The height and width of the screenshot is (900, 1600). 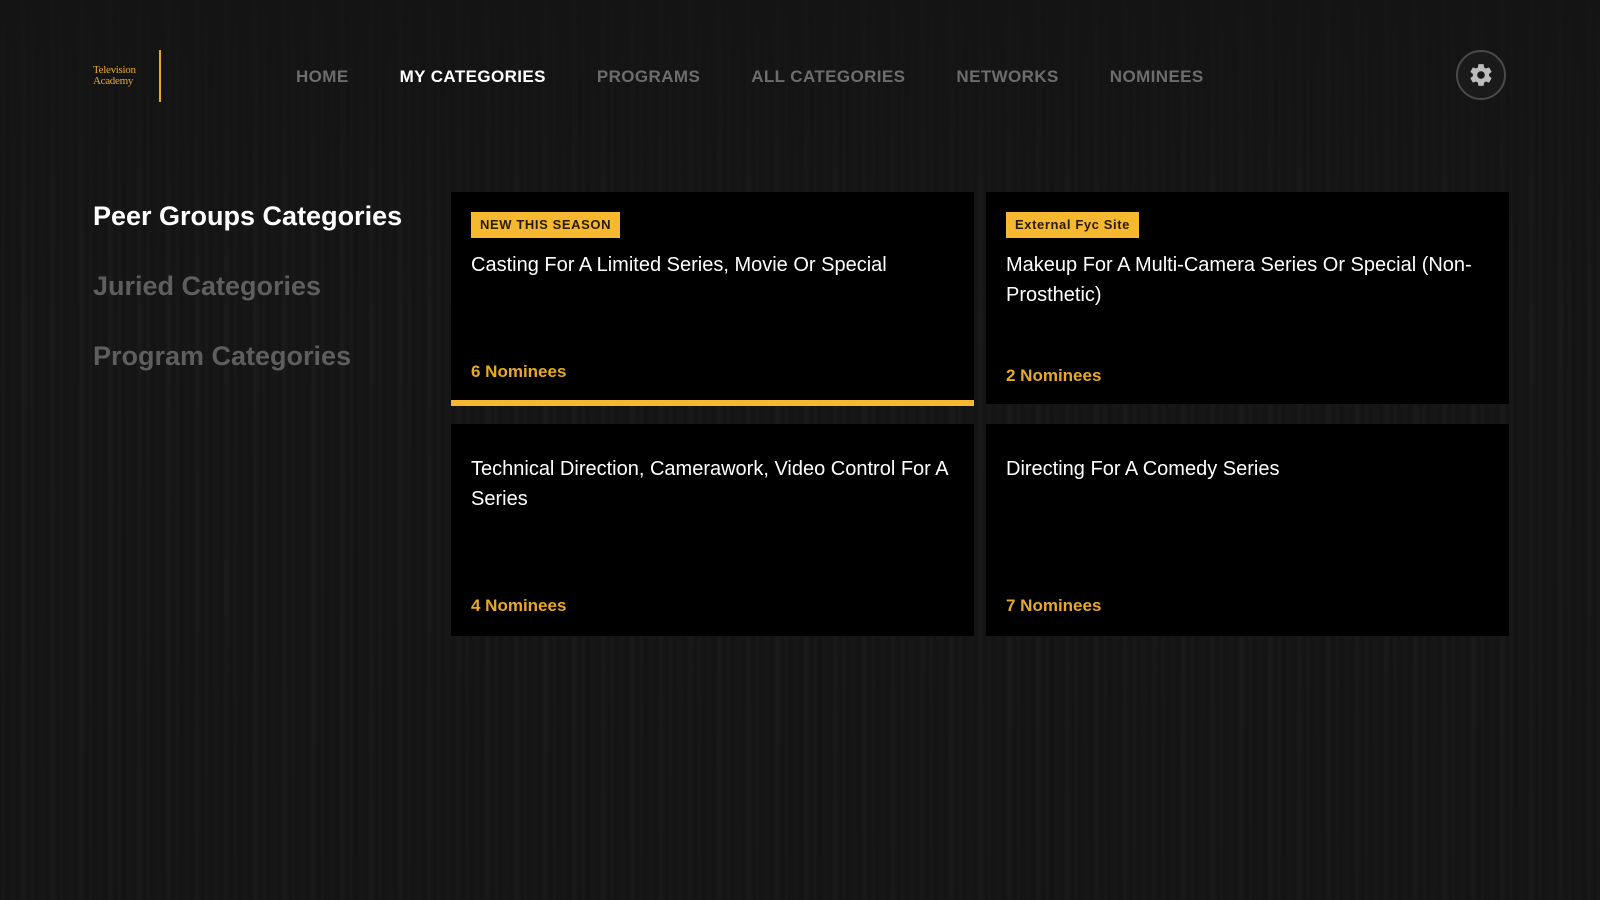 I want to click on nav-my-categories: MY CATEGORIES, so click(x=473, y=77).